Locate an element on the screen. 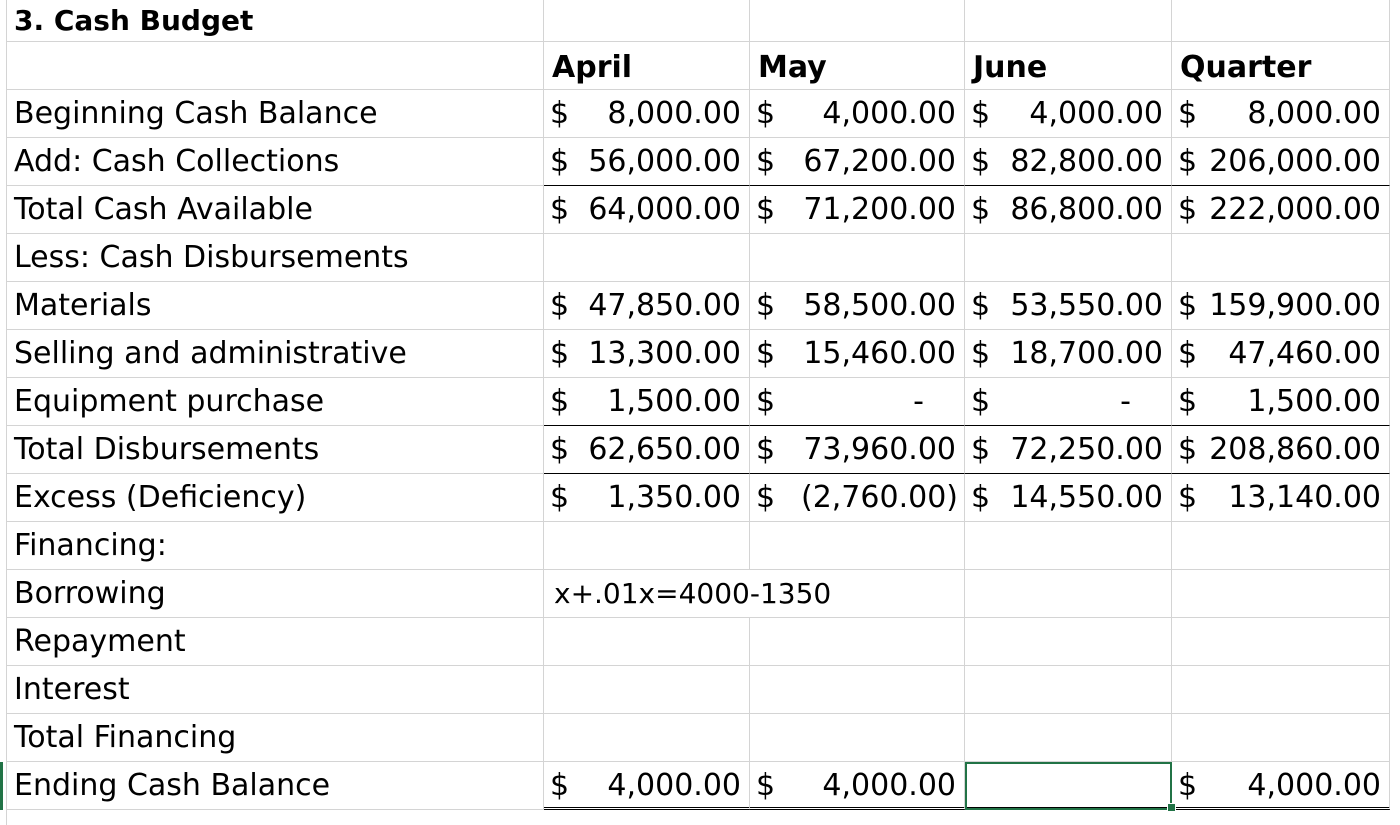  row-label: Repayment is located at coordinates (275, 642).